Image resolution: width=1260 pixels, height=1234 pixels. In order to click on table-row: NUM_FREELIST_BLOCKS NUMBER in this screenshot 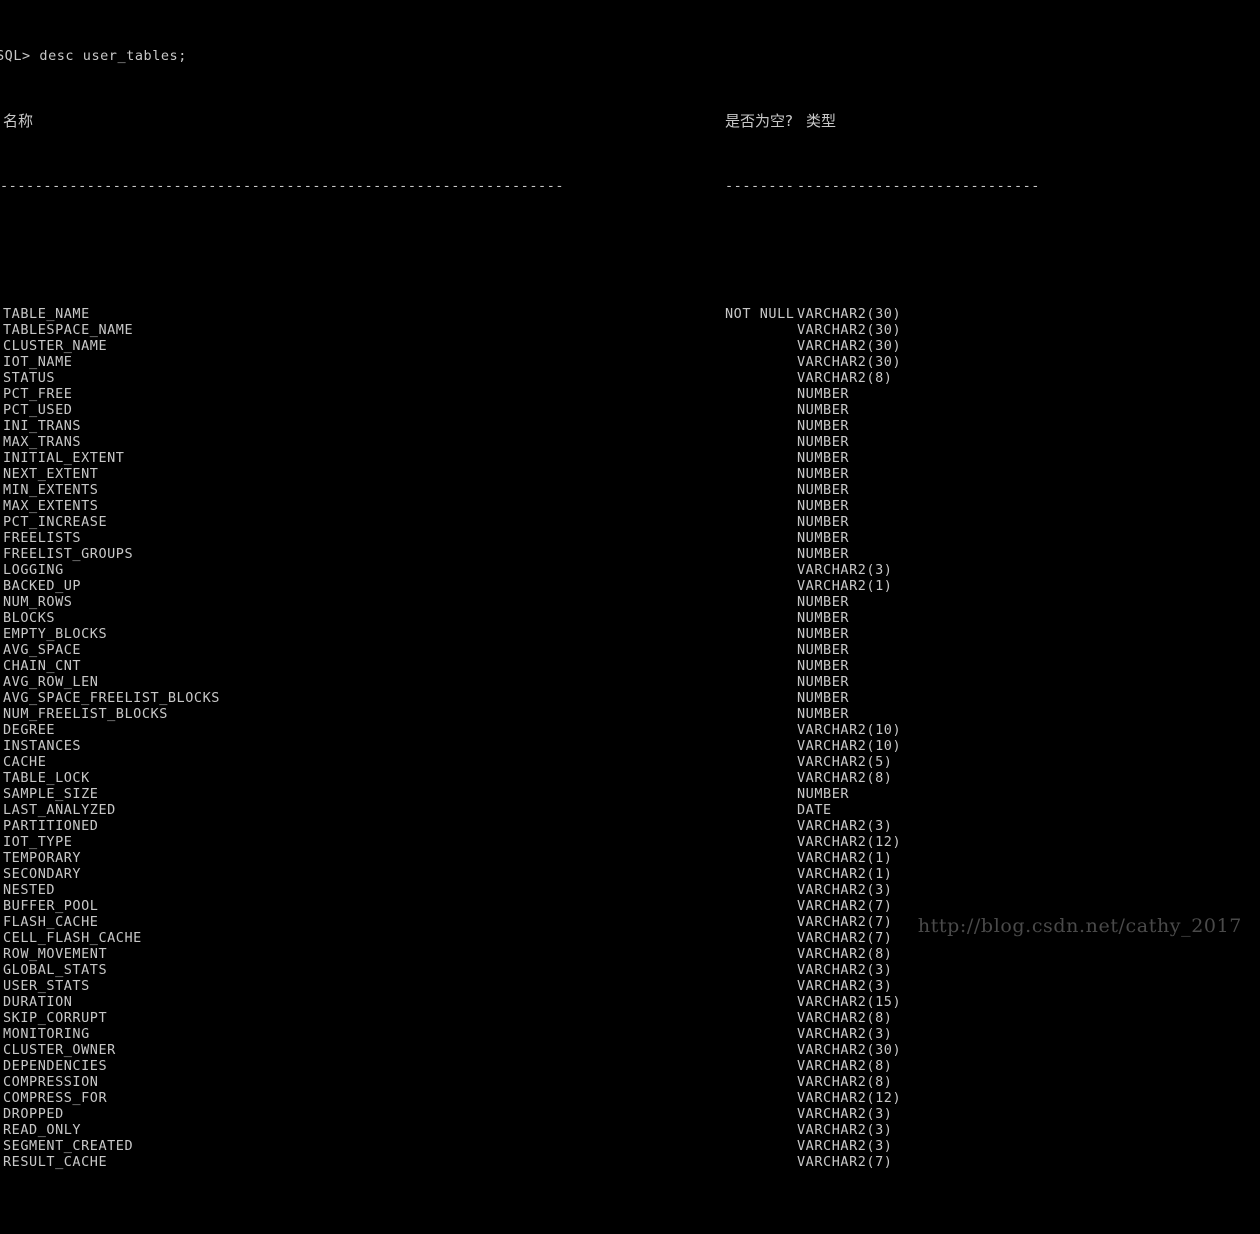, I will do `click(630, 714)`.